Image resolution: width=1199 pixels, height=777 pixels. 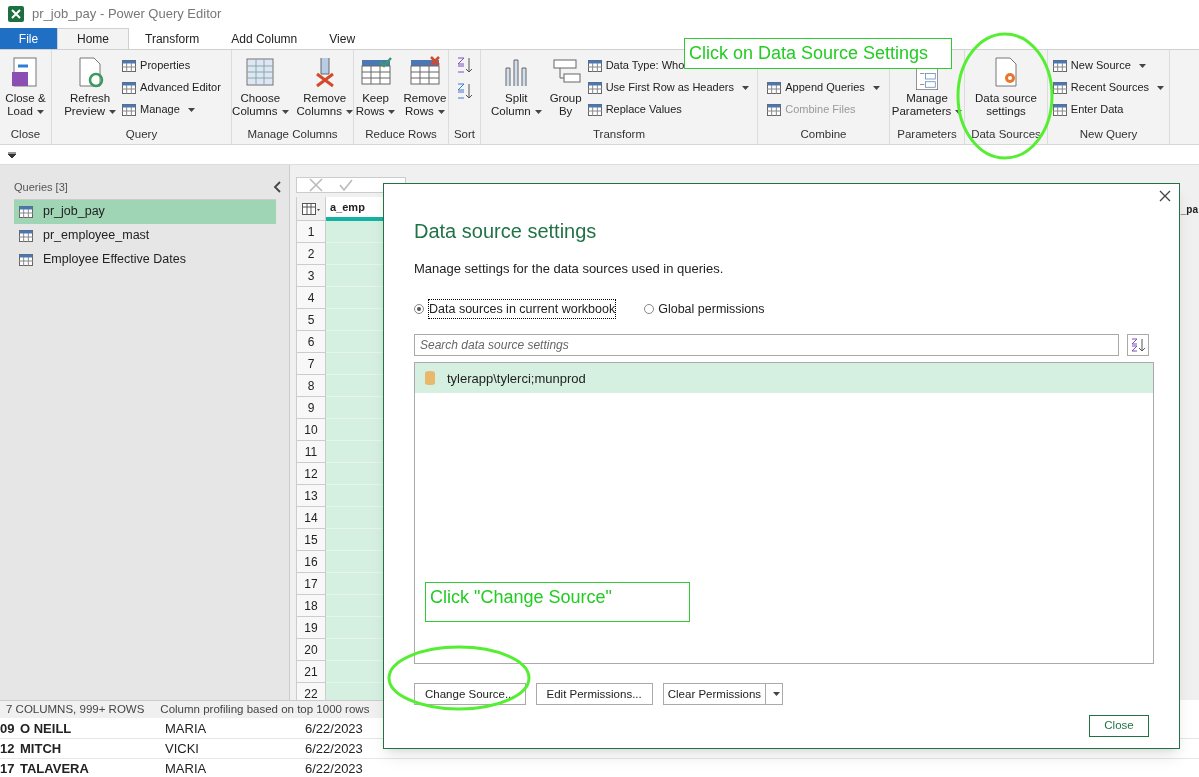 What do you see at coordinates (156, 65) in the screenshot?
I see `ribbon-button: Properties` at bounding box center [156, 65].